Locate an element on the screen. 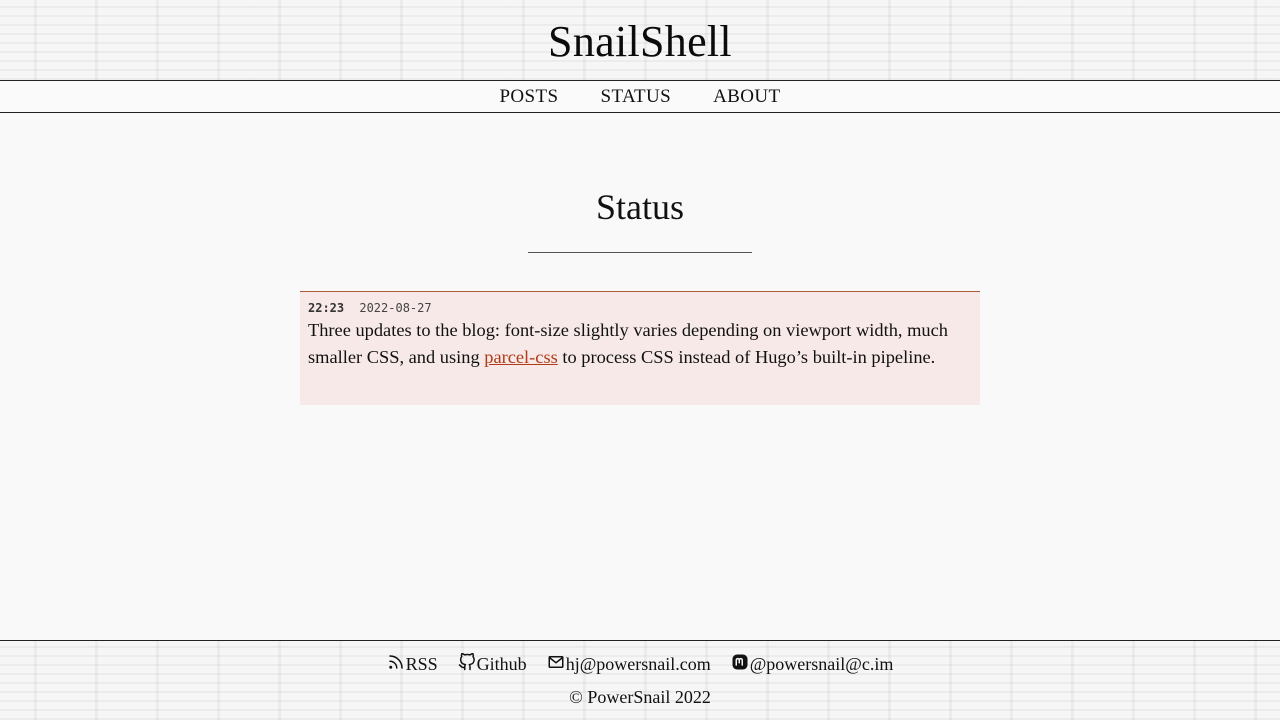  footer-link-mastodon: @powersnail@c.im is located at coordinates (812, 664).